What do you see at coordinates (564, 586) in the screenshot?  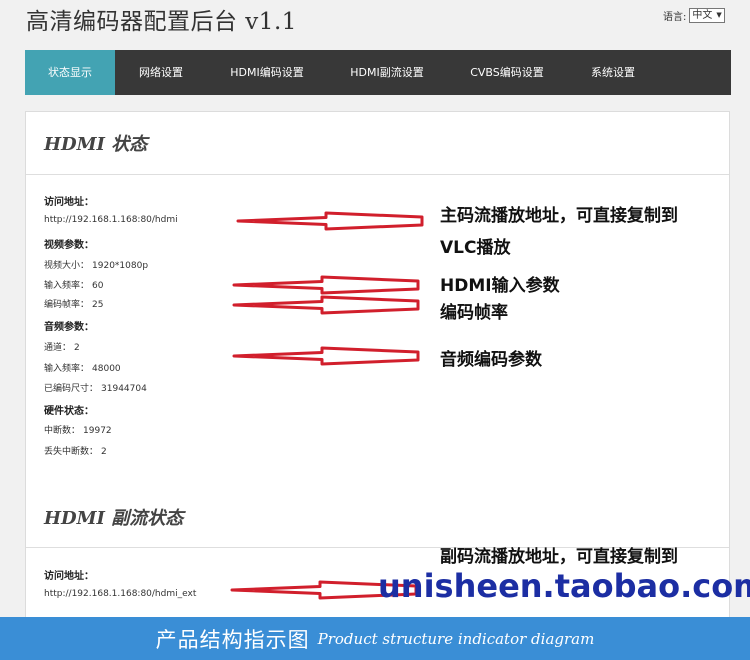 I see `watermark: unisheen.taobao.com` at bounding box center [564, 586].